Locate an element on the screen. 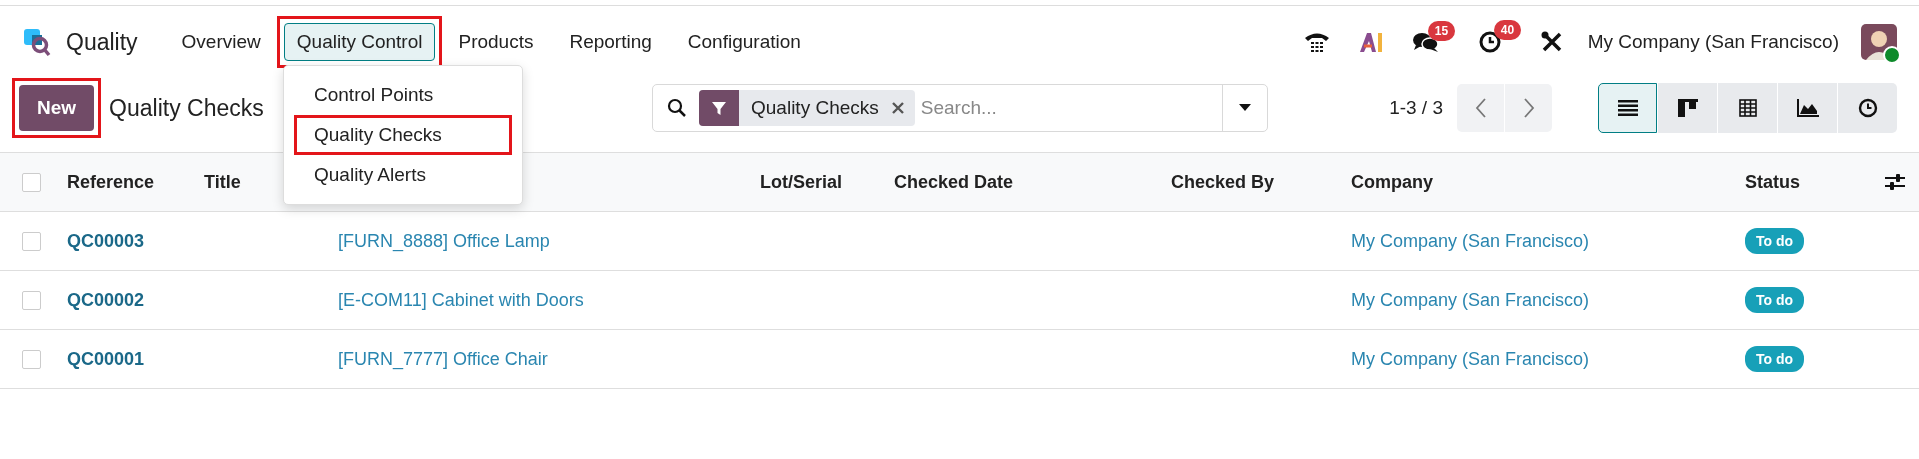  app-name: Quality is located at coordinates (102, 42).